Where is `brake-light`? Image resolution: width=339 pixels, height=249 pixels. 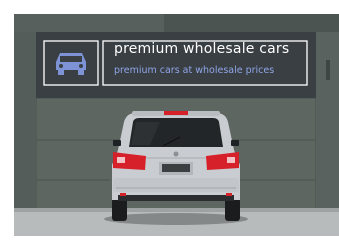
brake-light is located at coordinates (176, 113).